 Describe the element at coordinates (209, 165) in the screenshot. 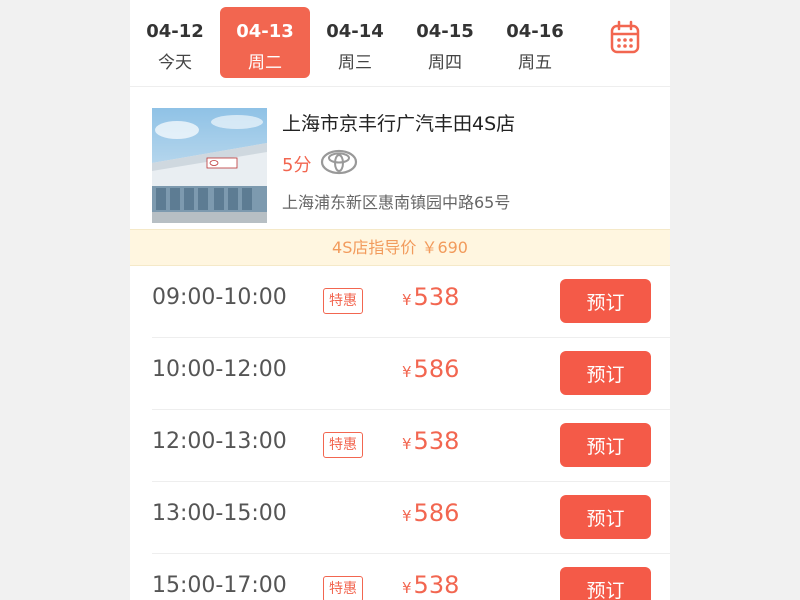

I see `store-photo` at that location.